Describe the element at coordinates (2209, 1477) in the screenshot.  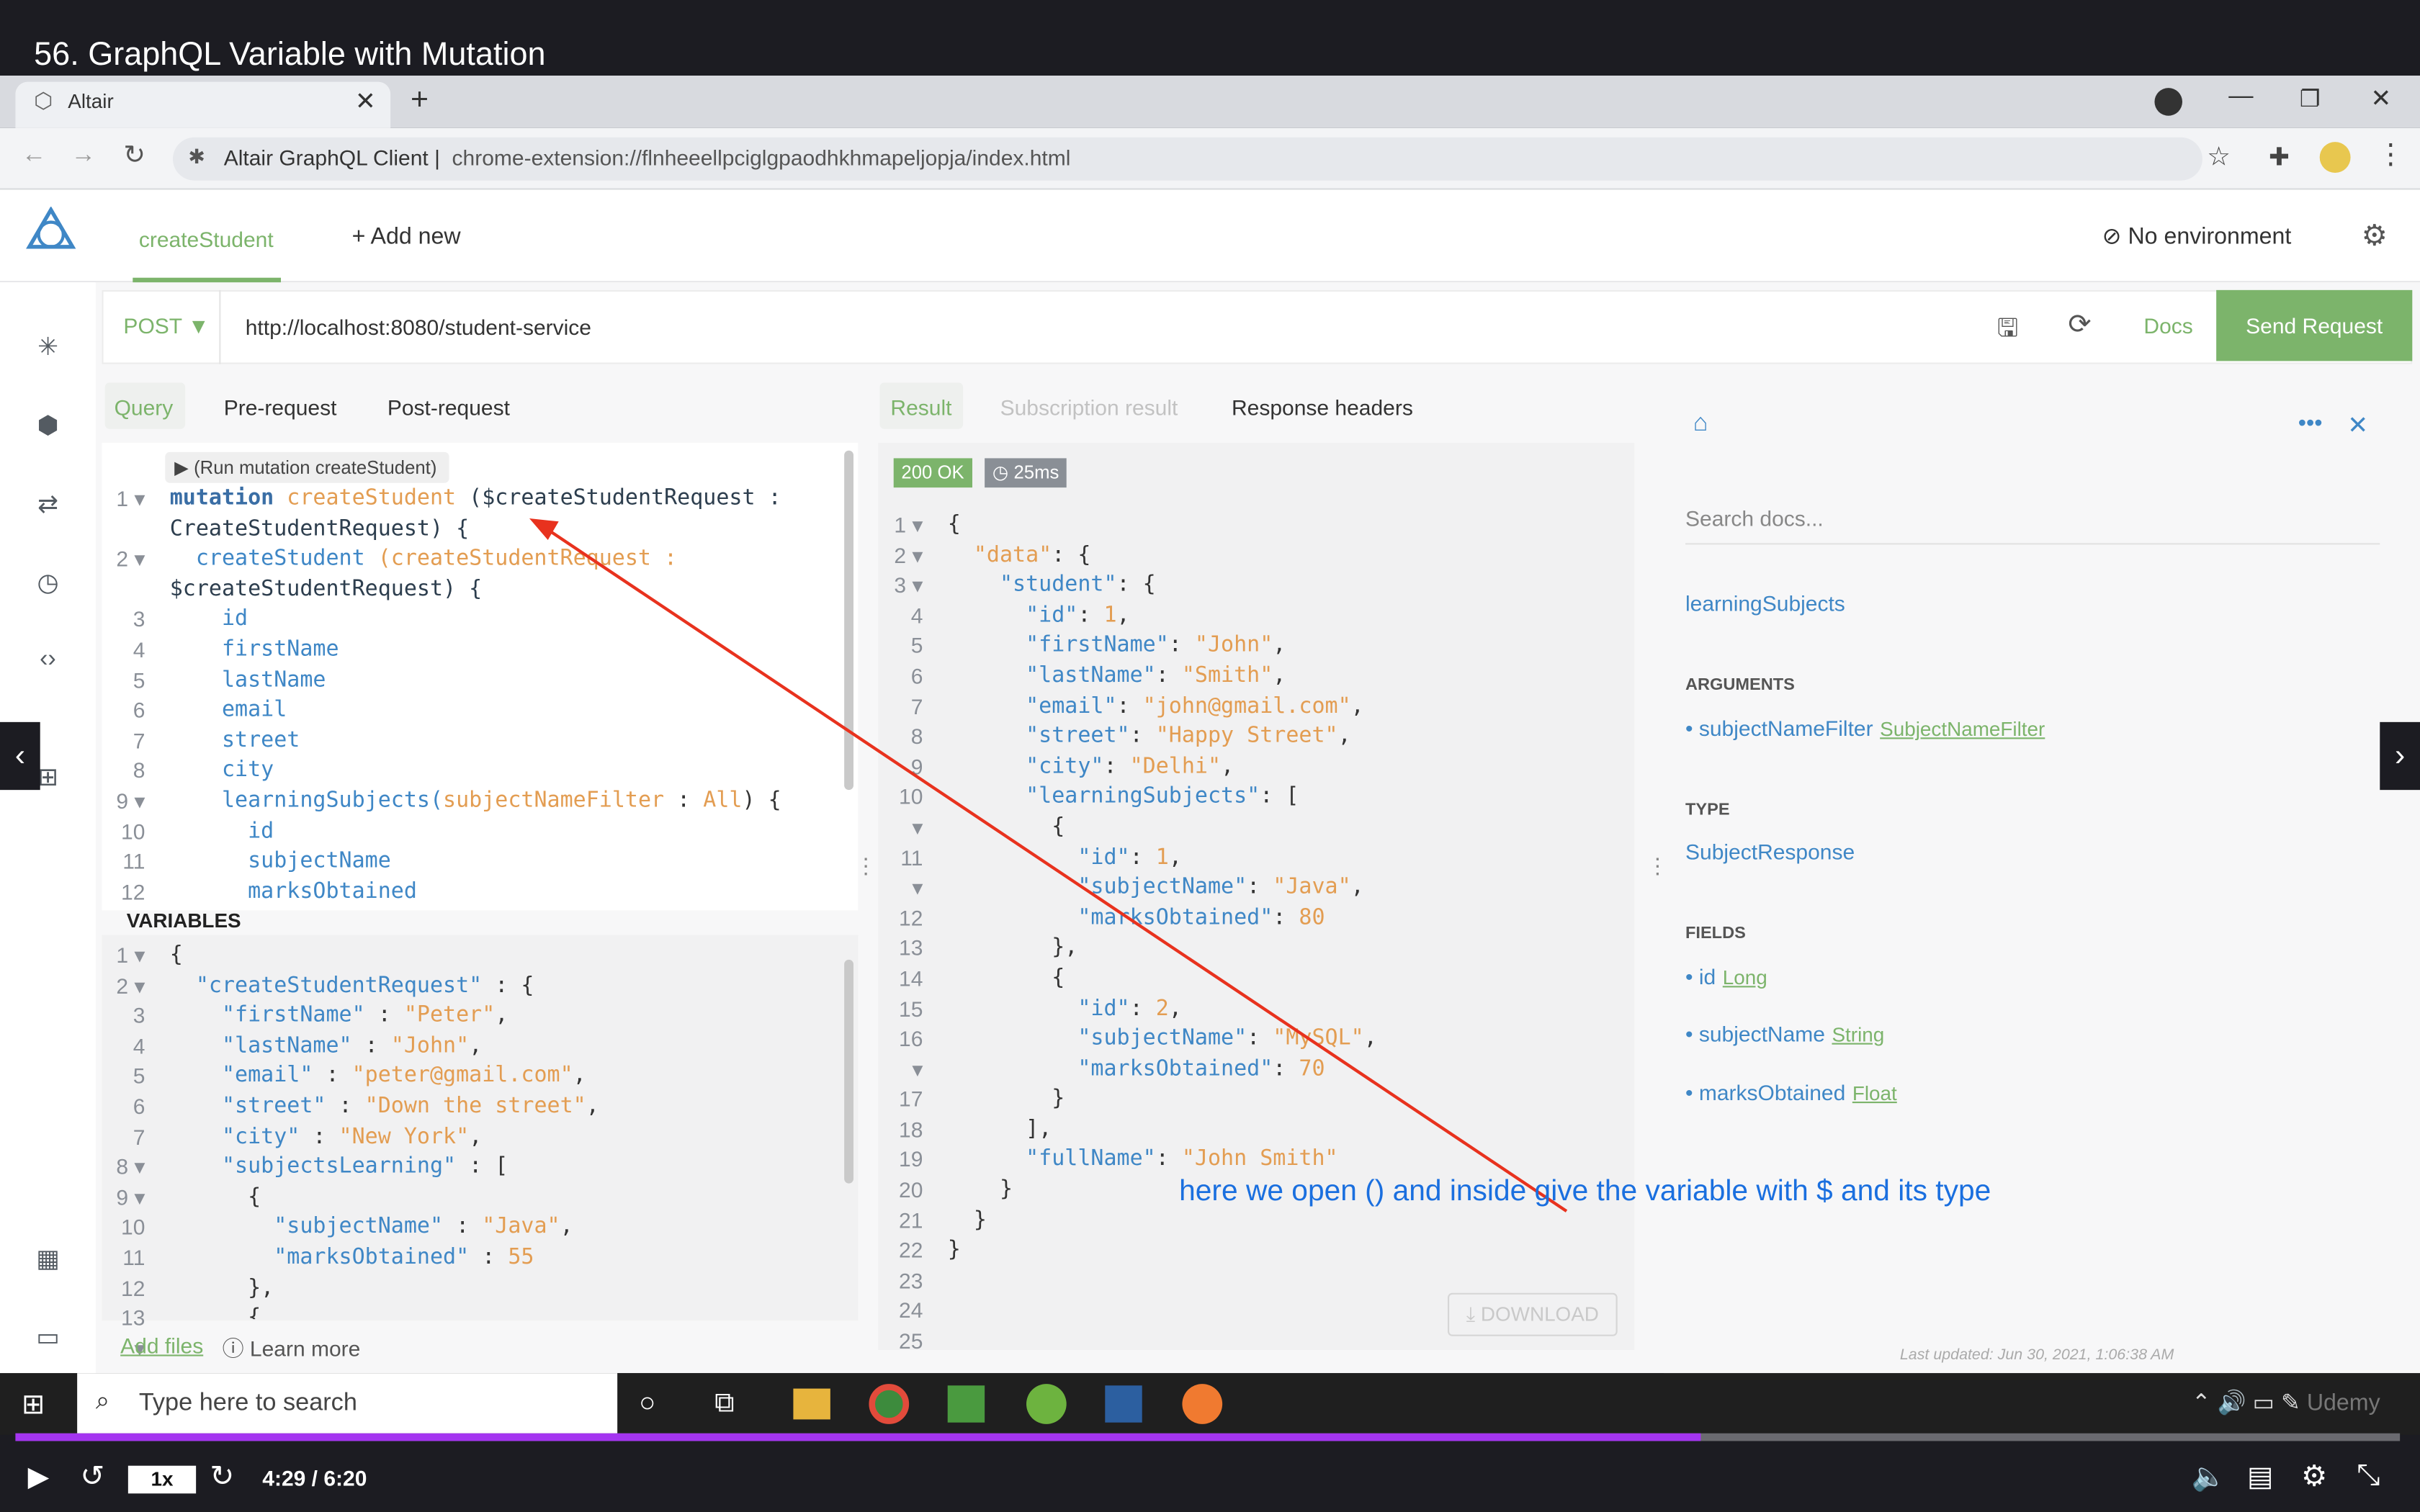
I see `volume-icon: 🔈` at that location.